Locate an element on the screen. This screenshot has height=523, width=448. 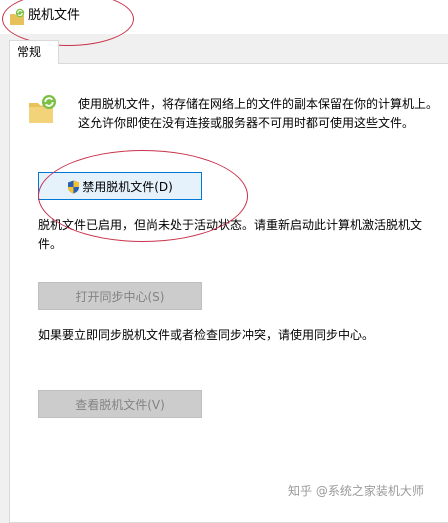
watermark-text: 知乎 @系统之家装机大师 is located at coordinates (356, 491).